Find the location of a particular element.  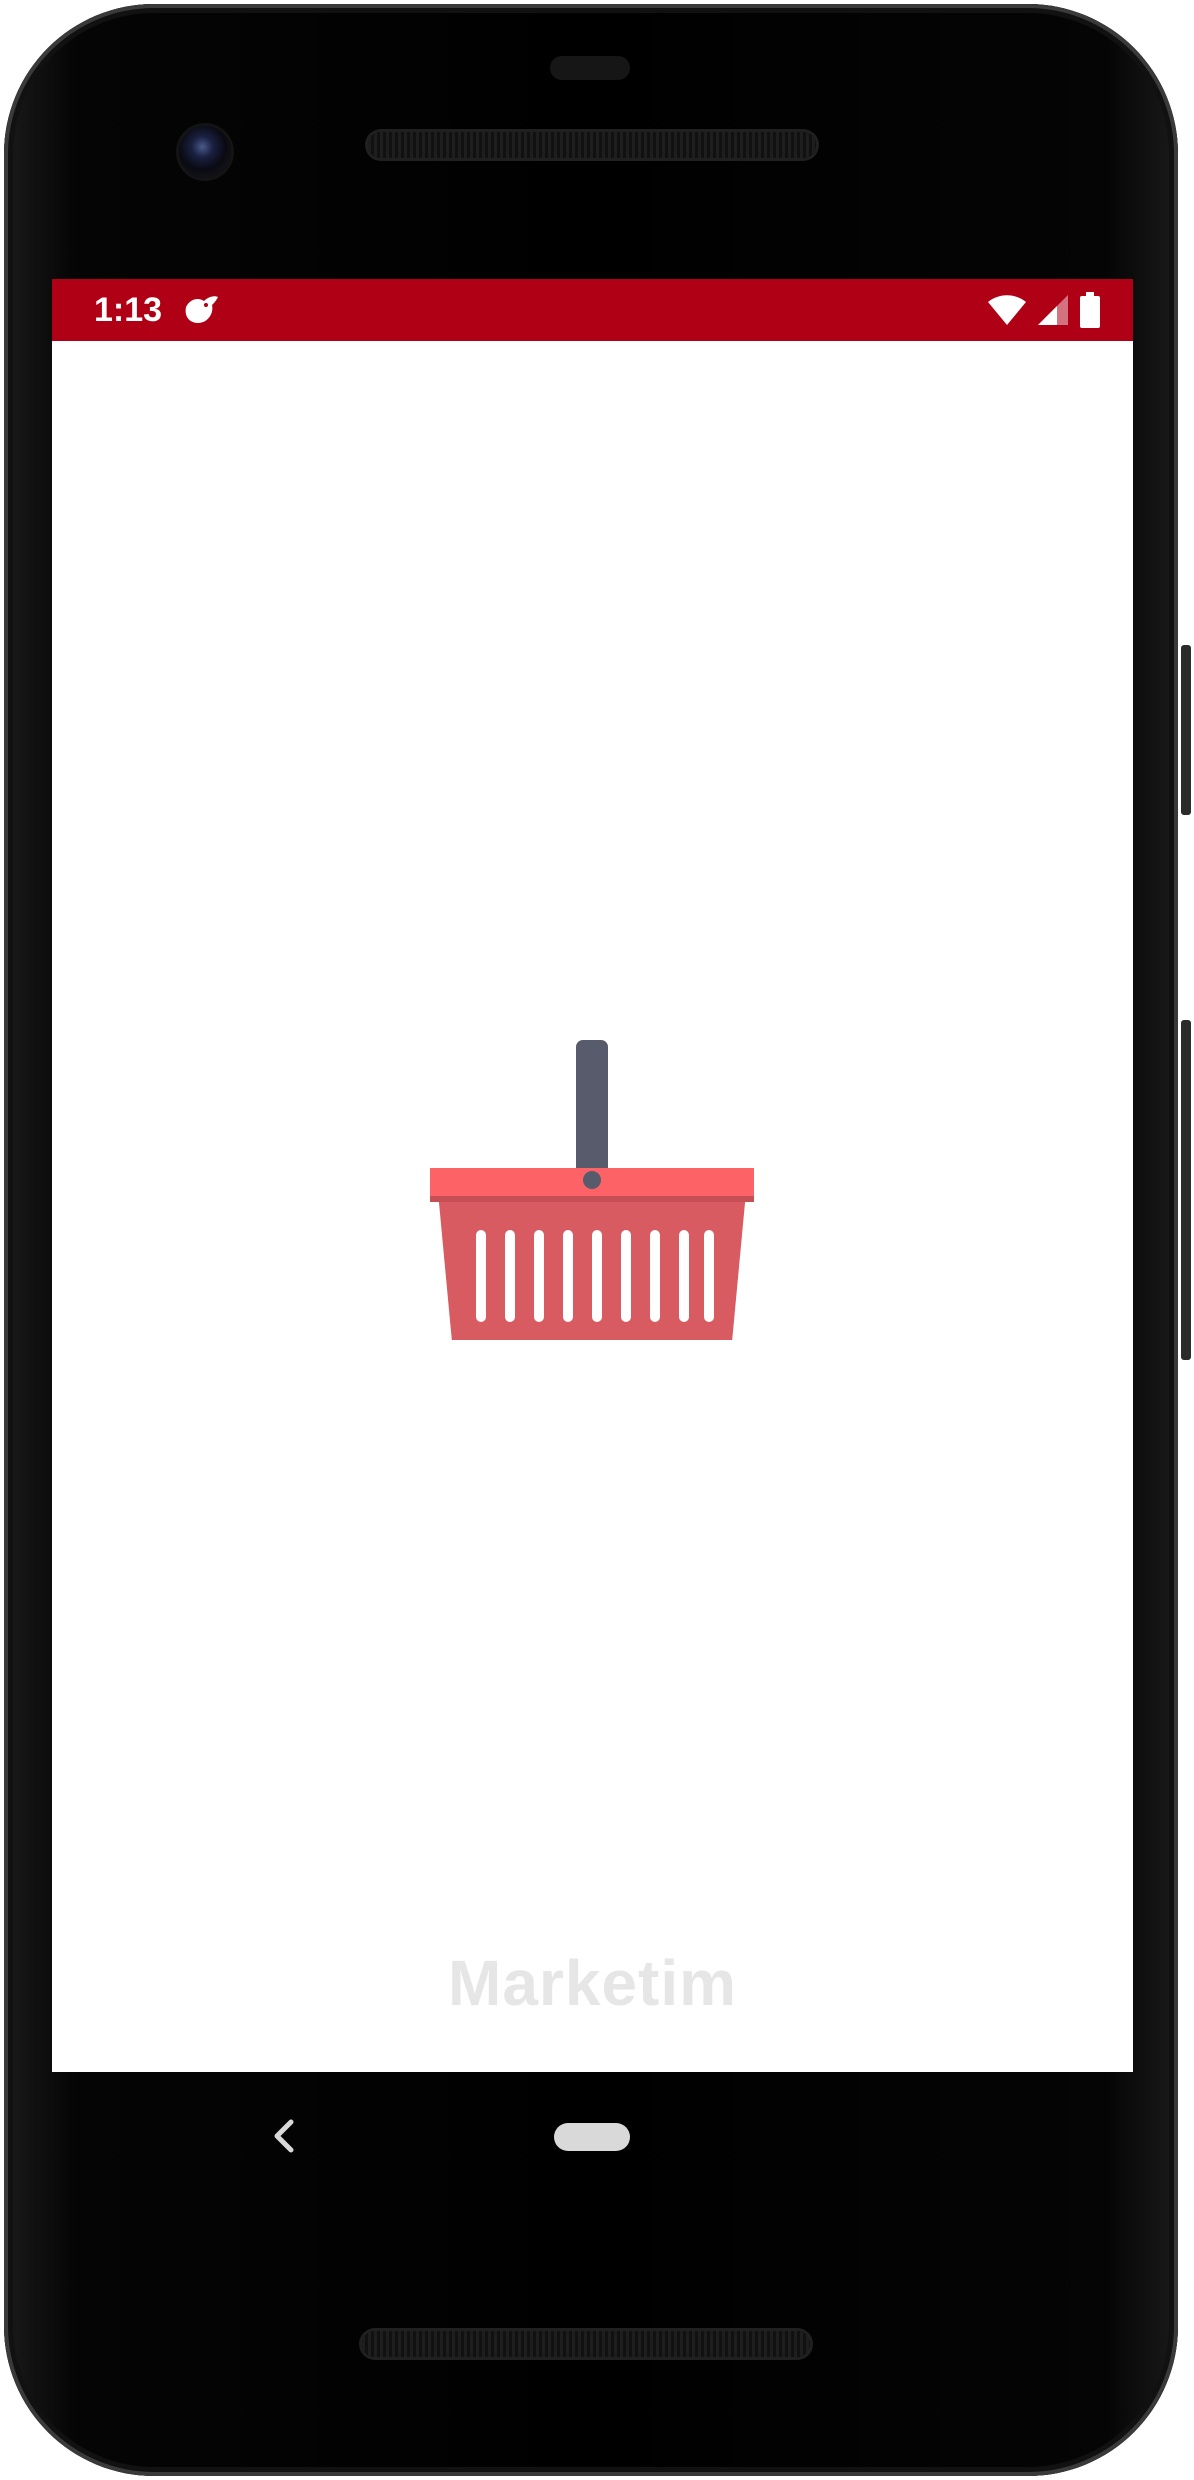

status-bar: 1:13 is located at coordinates (592, 310).